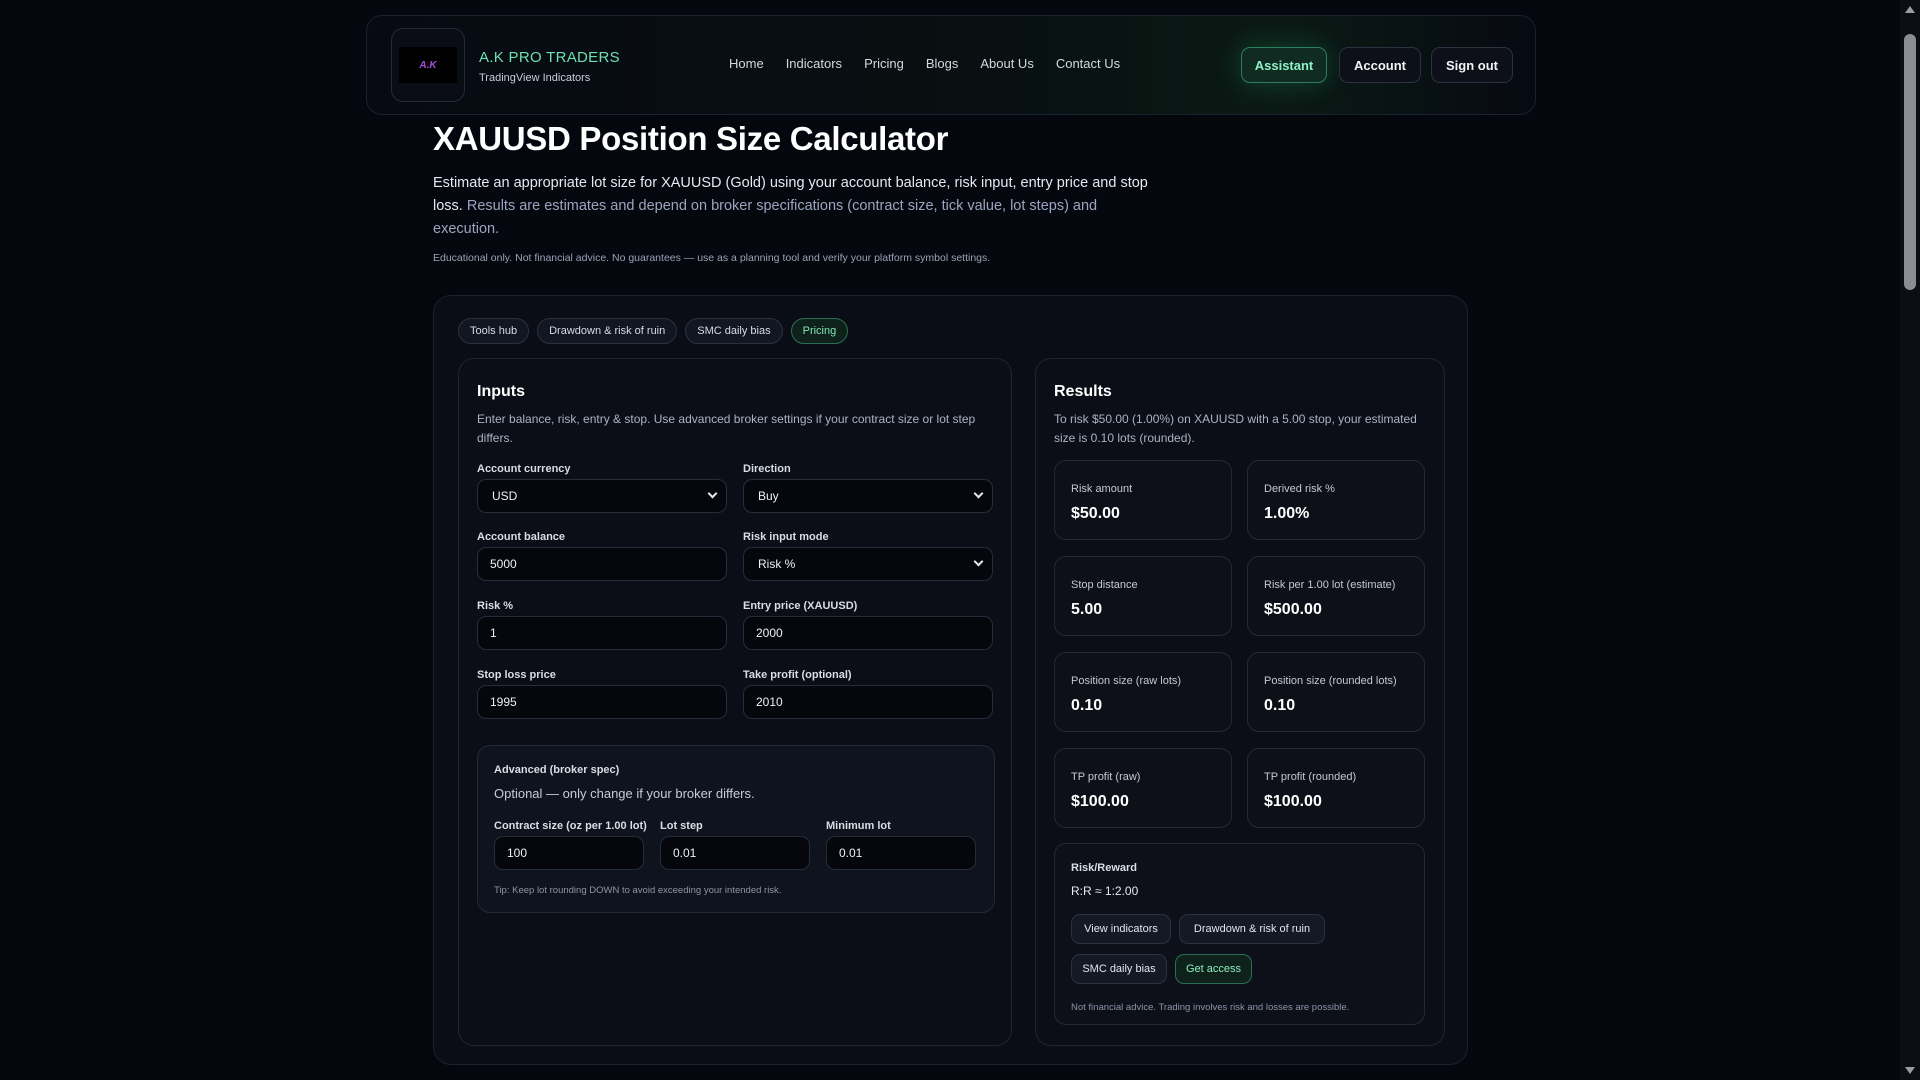 The image size is (1920, 1080). Describe the element at coordinates (549, 57) in the screenshot. I see `brand-name: A.K PRO TRADERS` at that location.